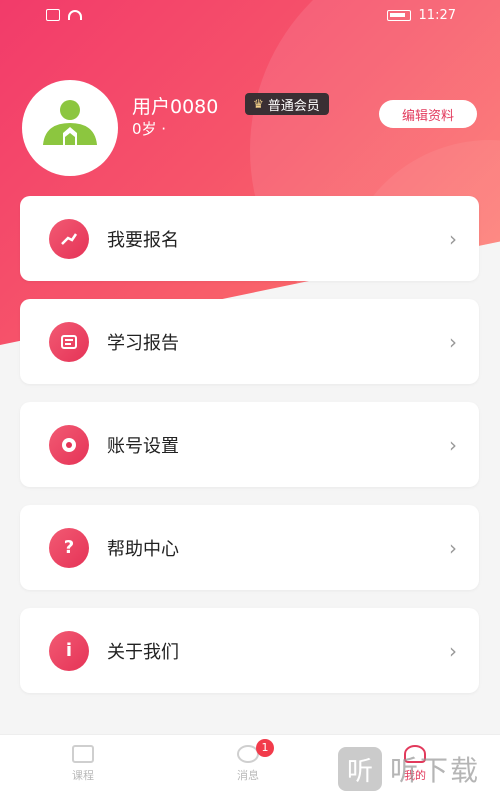 This screenshot has width=500, height=800. I want to click on menu-item-account-settings: 账号设置 ›, so click(249, 444).